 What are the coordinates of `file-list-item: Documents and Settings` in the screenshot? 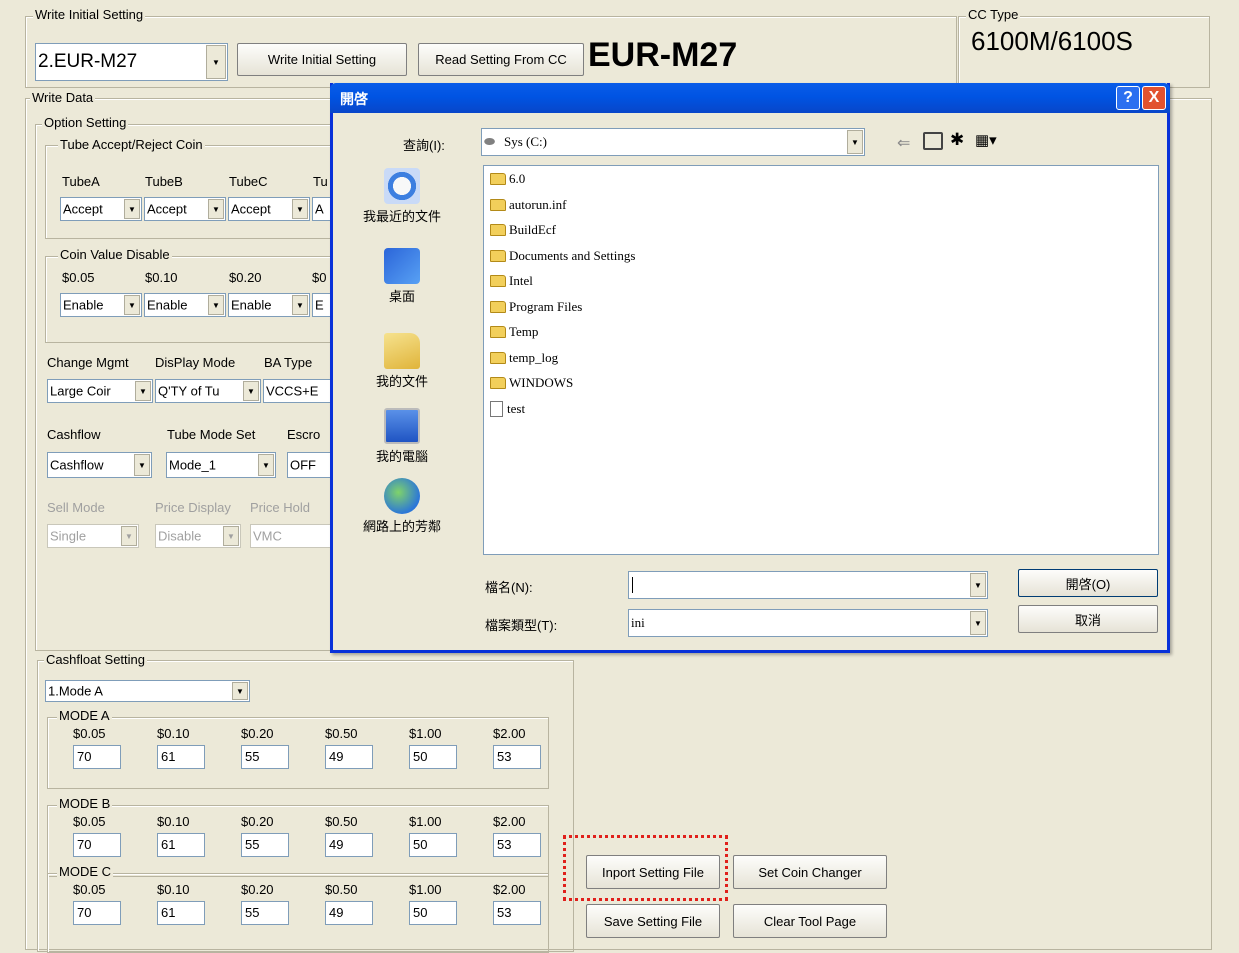 It's located at (562, 256).